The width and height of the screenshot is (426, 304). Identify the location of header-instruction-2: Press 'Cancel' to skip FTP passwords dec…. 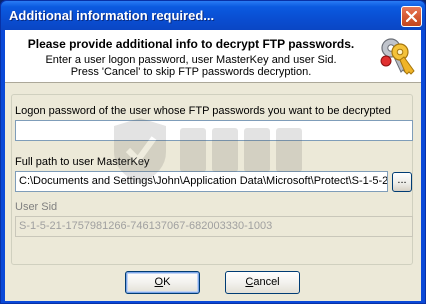
(191, 72).